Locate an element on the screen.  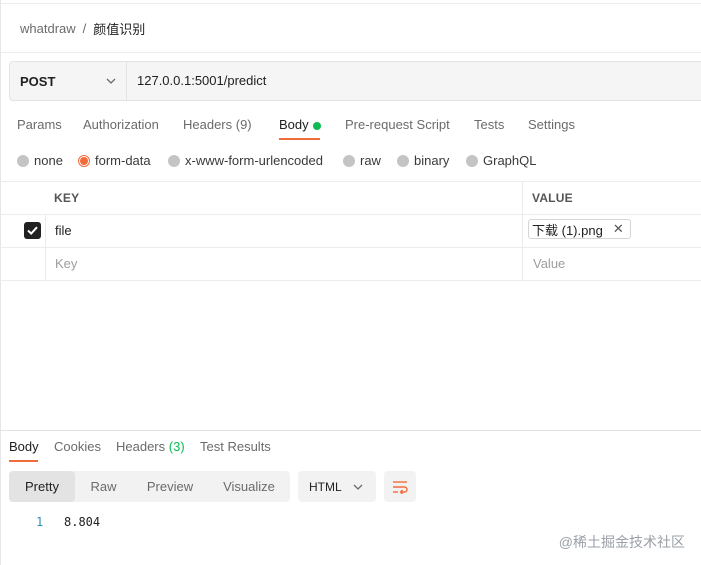
tab-params: Params is located at coordinates (39, 124).